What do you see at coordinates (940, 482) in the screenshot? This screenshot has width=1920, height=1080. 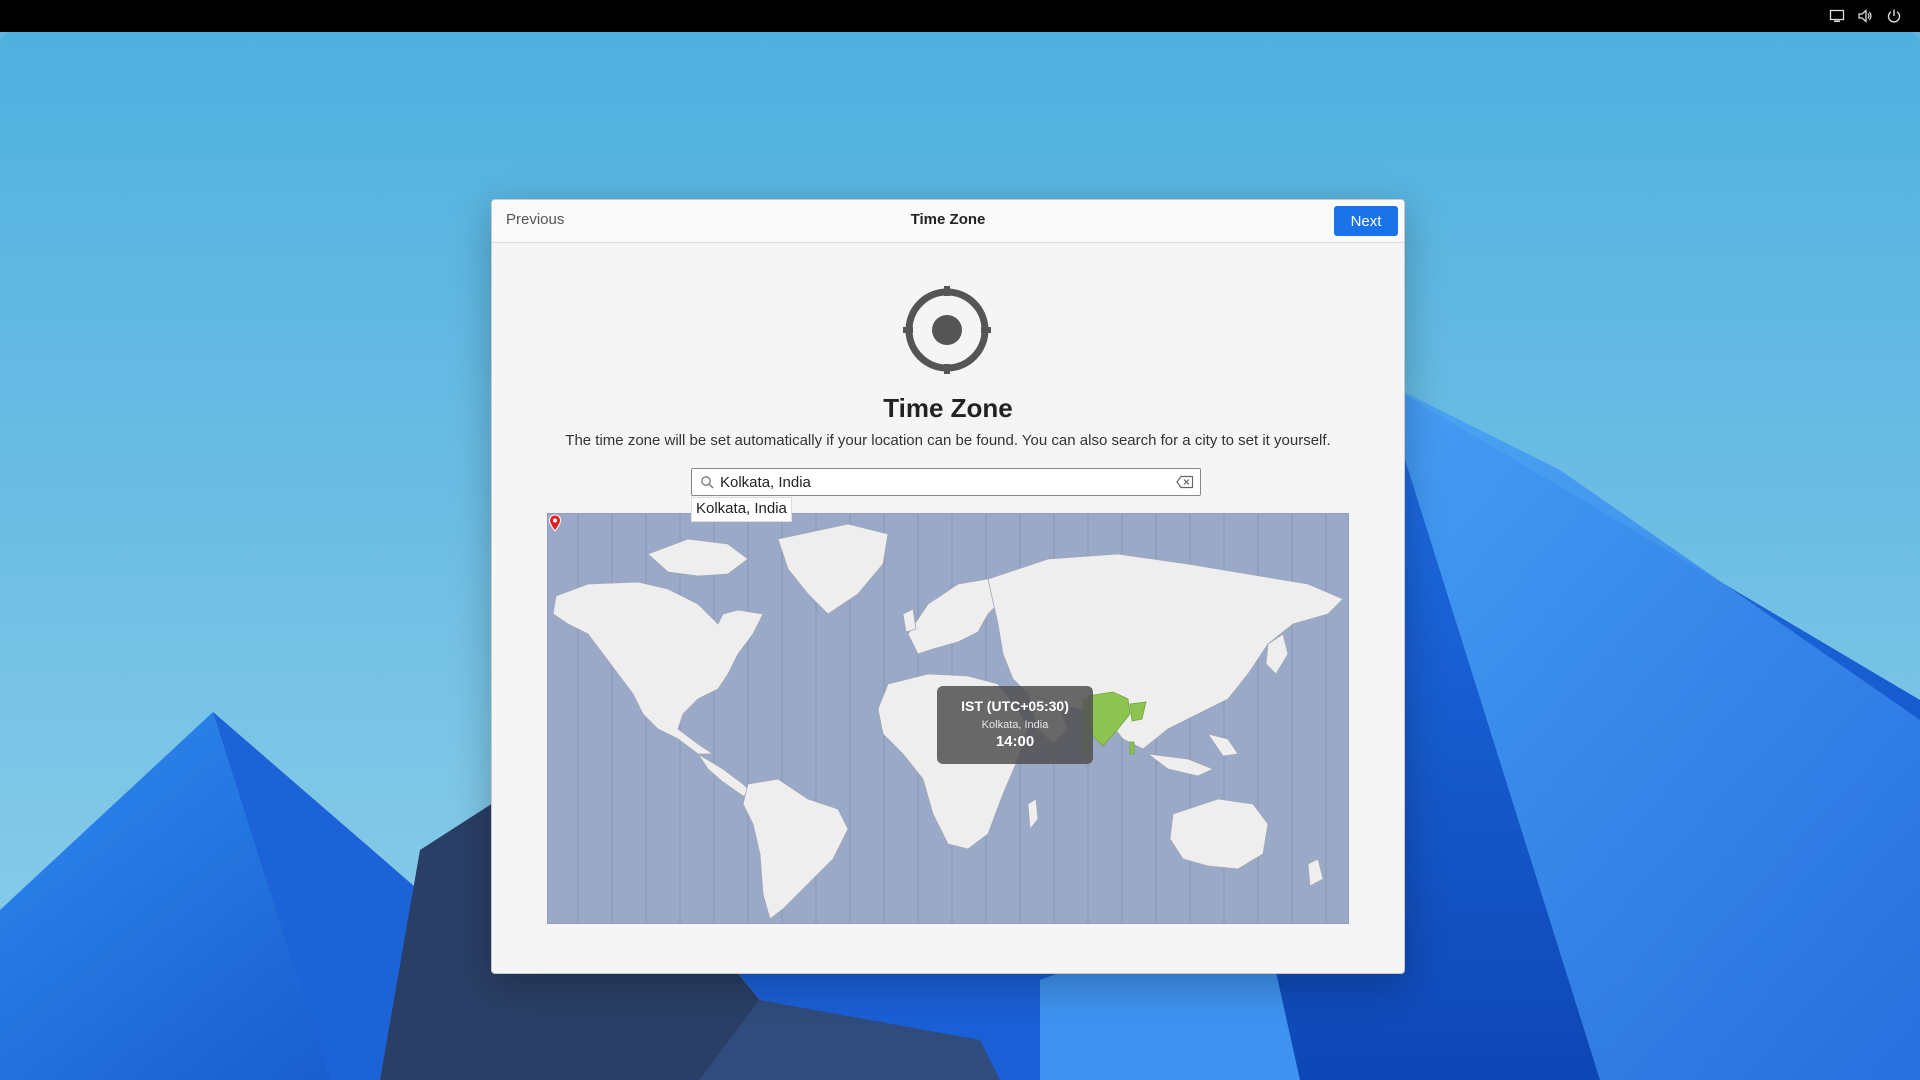 I see `search-input` at bounding box center [940, 482].